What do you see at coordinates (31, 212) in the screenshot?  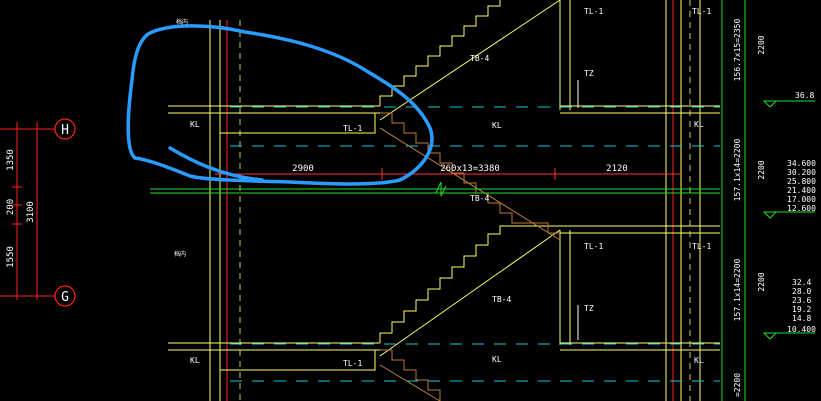 I see `dim-text-total: 3100` at bounding box center [31, 212].